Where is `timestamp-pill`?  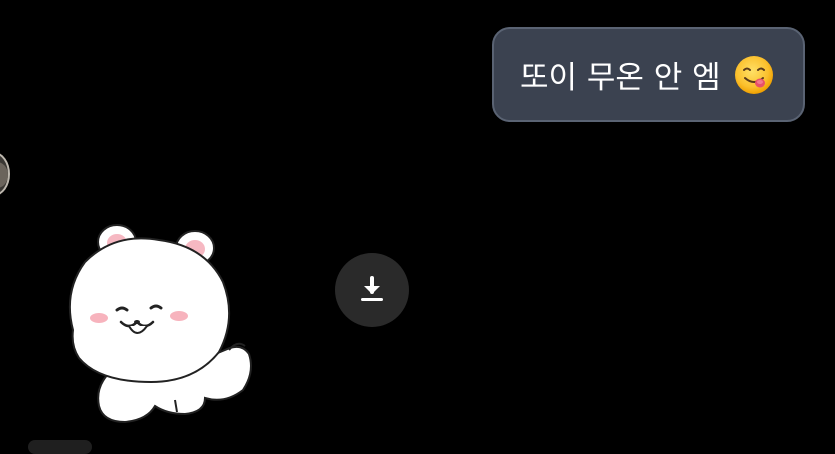 timestamp-pill is located at coordinates (60, 447).